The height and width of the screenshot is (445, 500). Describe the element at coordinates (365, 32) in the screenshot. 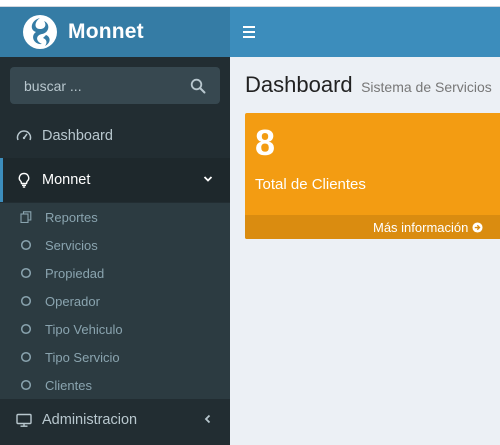

I see `top-navbar` at that location.